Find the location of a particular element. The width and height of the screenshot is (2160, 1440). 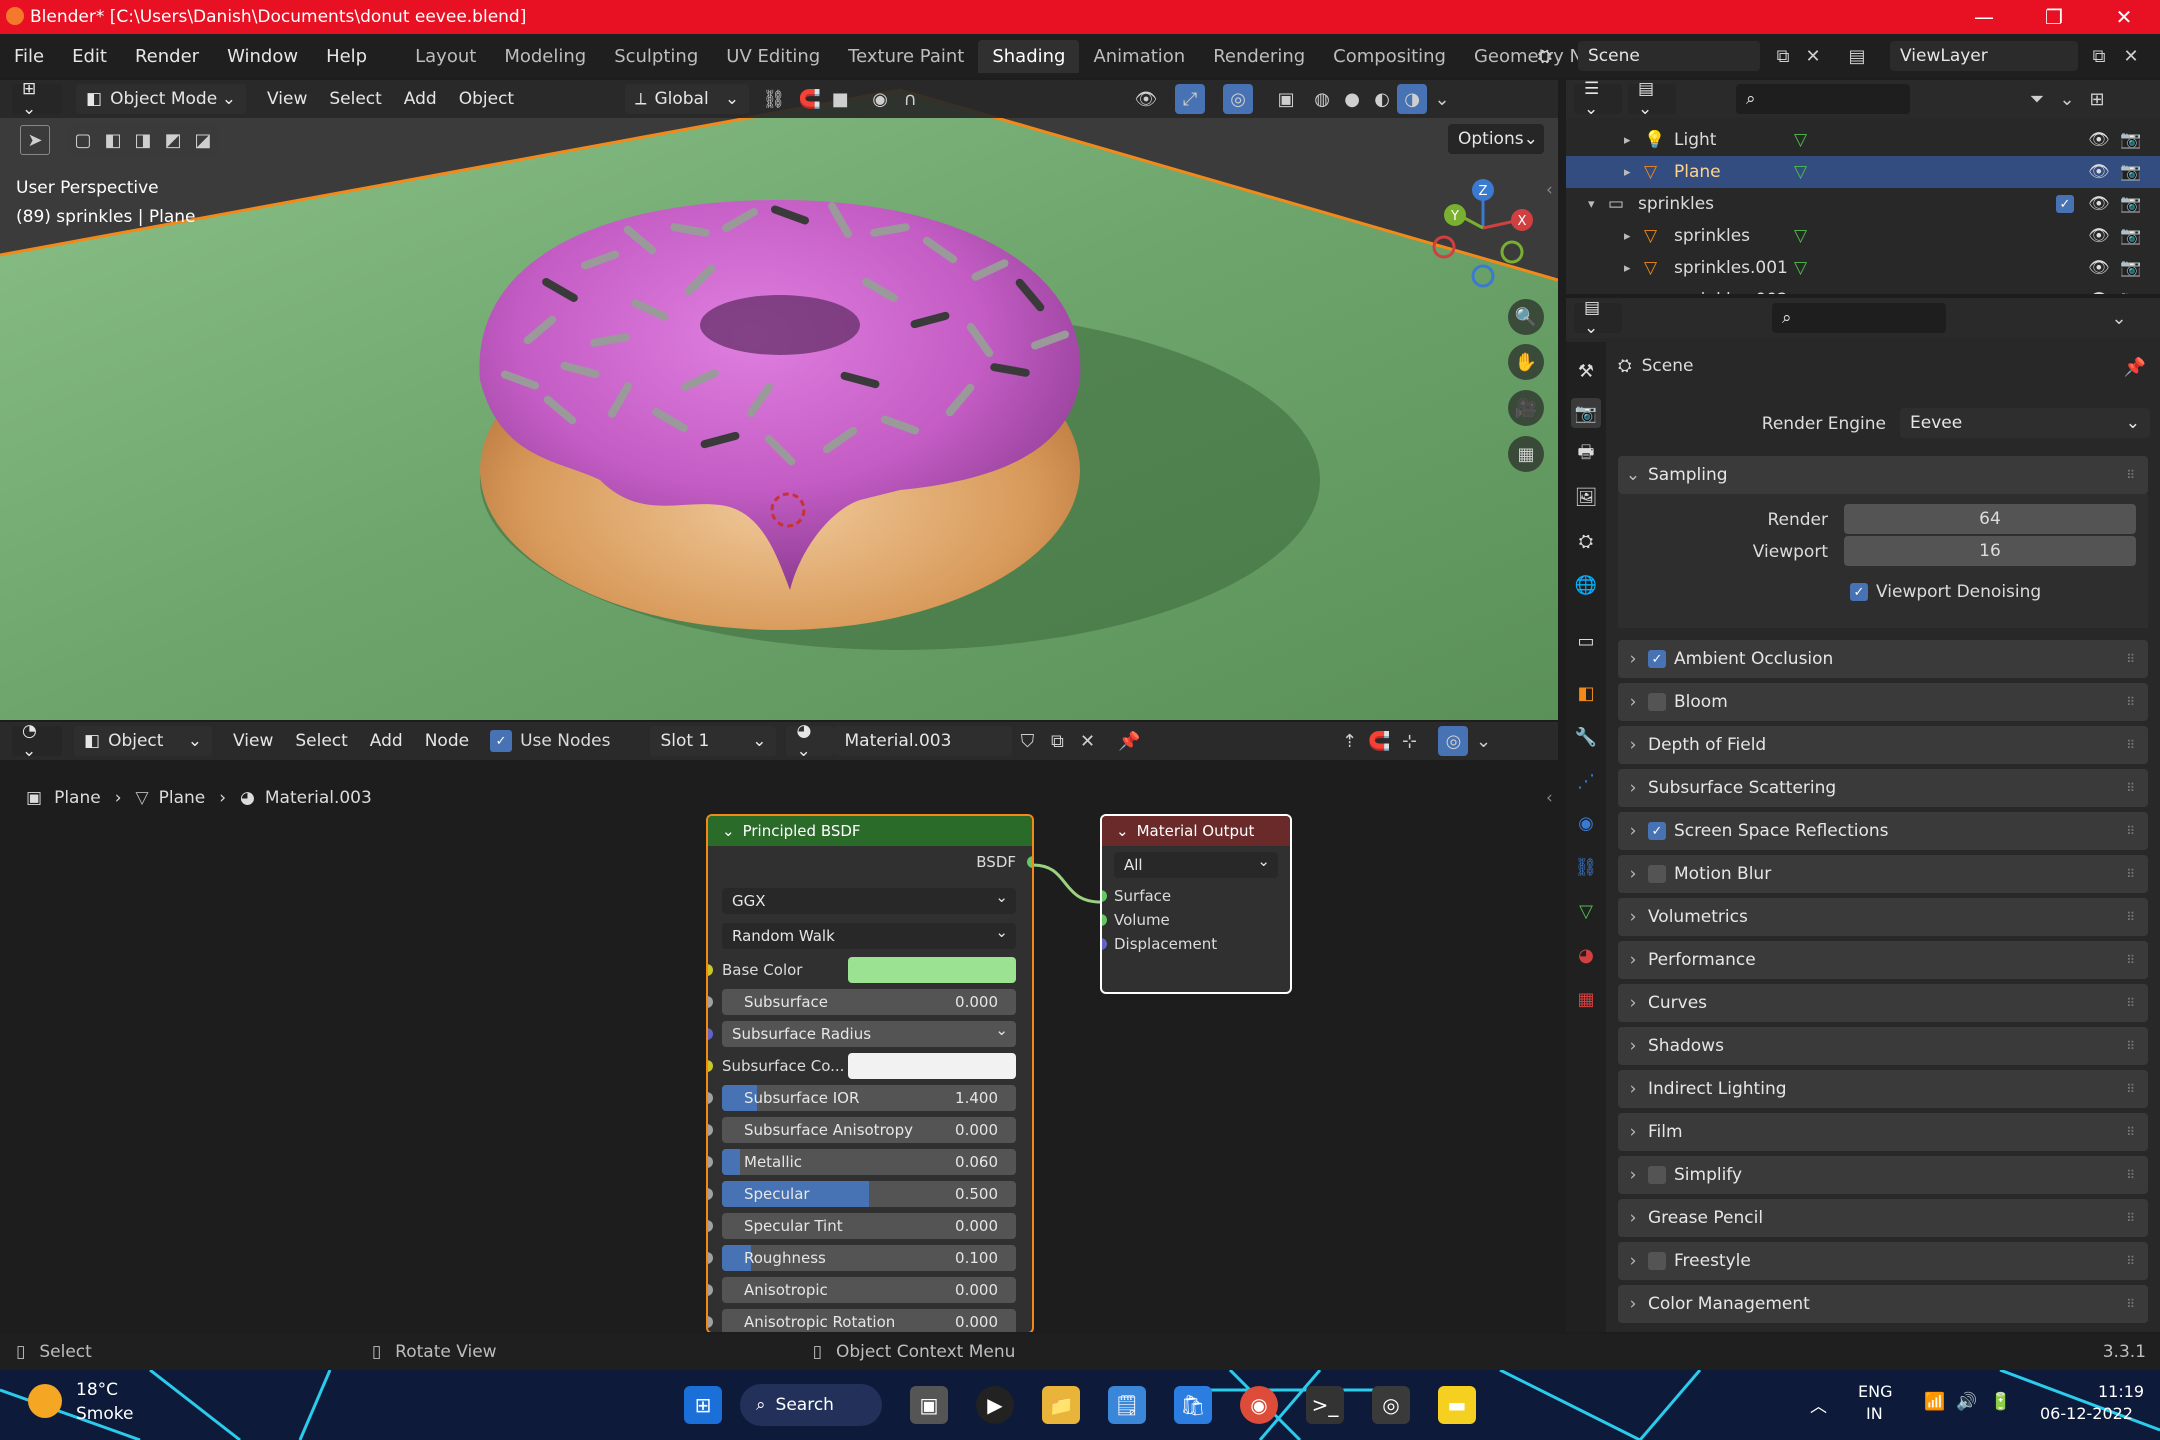

outliner-row: ▾ ▭ sprinkles ✓ 👁 📷 is located at coordinates (1863, 204).